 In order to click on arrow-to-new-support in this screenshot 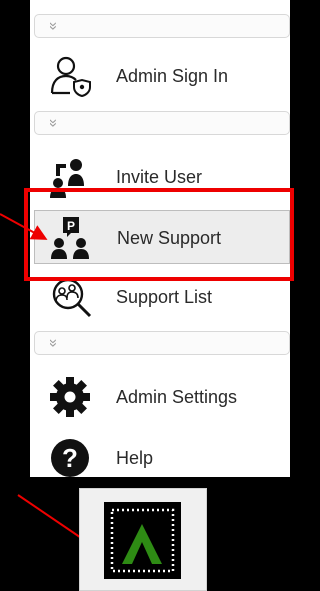, I will do `click(24, 226)`.